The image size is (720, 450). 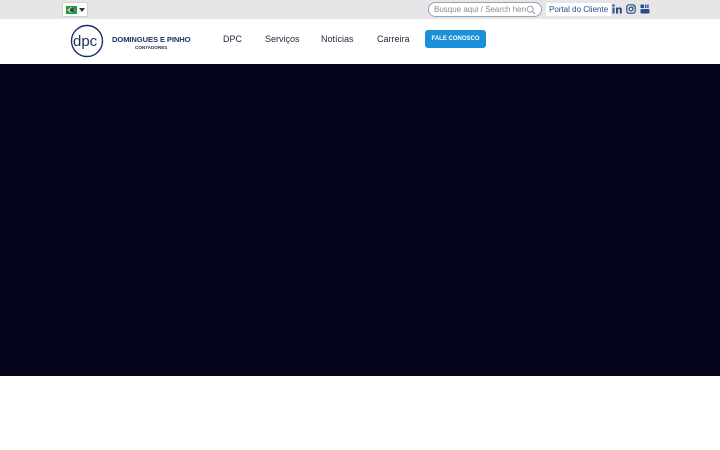 What do you see at coordinates (151, 47) in the screenshot?
I see `logo-subtitle: CONTADORES` at bounding box center [151, 47].